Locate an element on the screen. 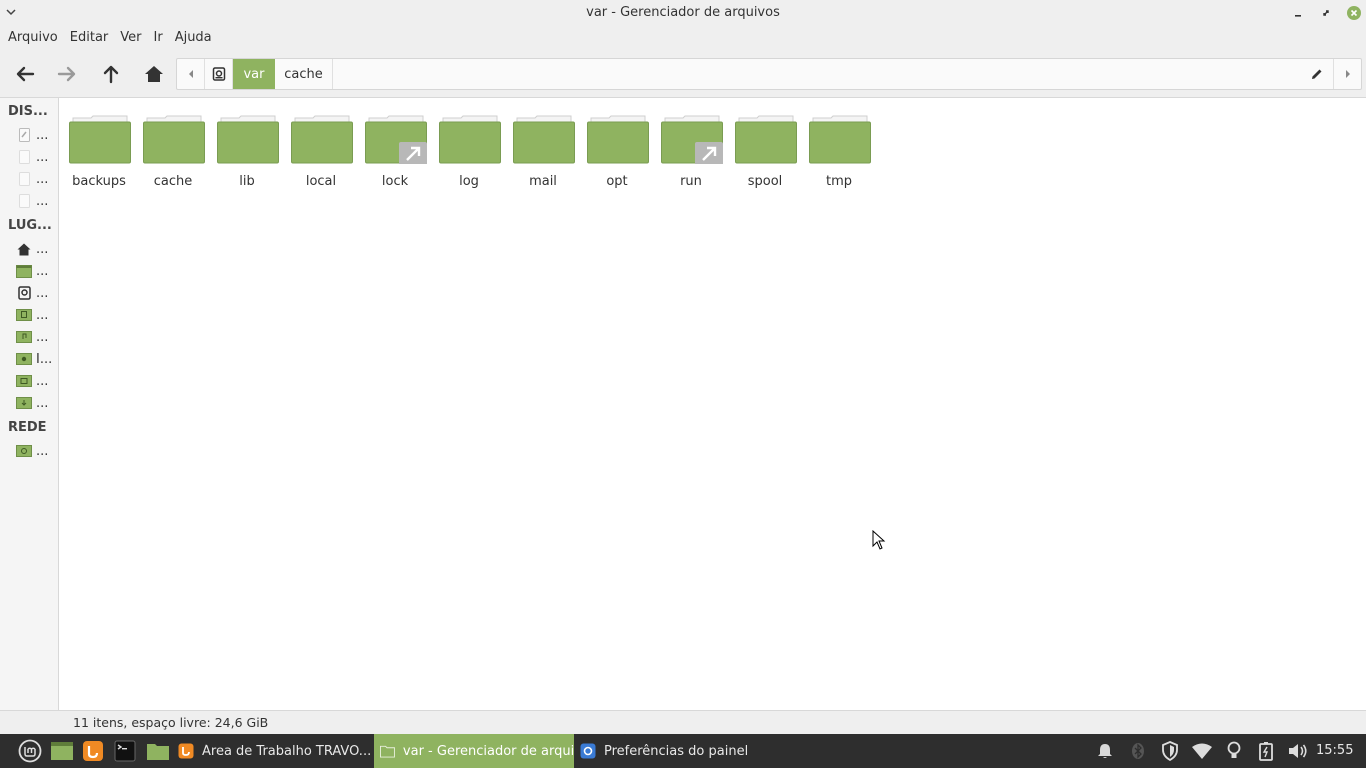 This screenshot has height=768, width=1366. close-icon is located at coordinates (1354, 13).